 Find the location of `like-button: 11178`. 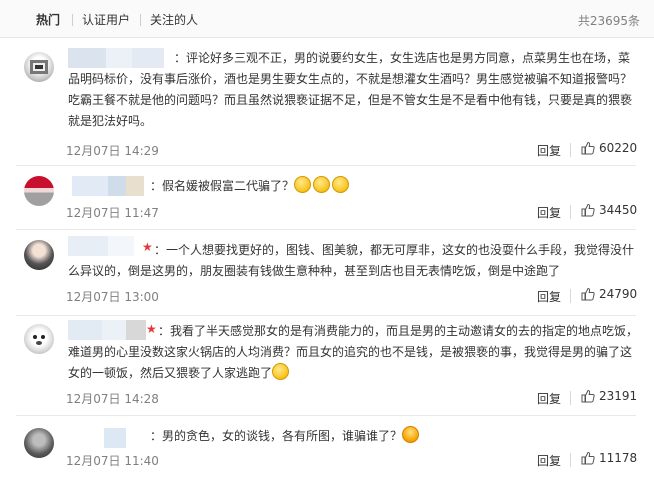

like-button: 11178 is located at coordinates (609, 458).